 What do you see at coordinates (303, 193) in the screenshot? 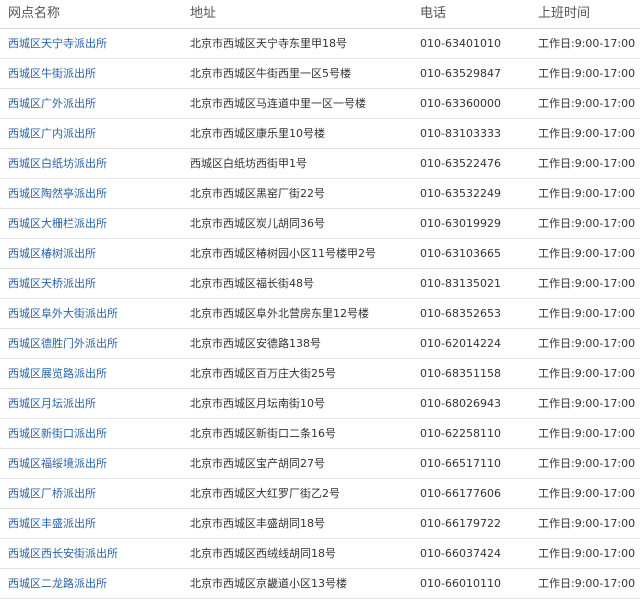
I see `station-address: 北京市西城区黑窑厂街22号` at bounding box center [303, 193].